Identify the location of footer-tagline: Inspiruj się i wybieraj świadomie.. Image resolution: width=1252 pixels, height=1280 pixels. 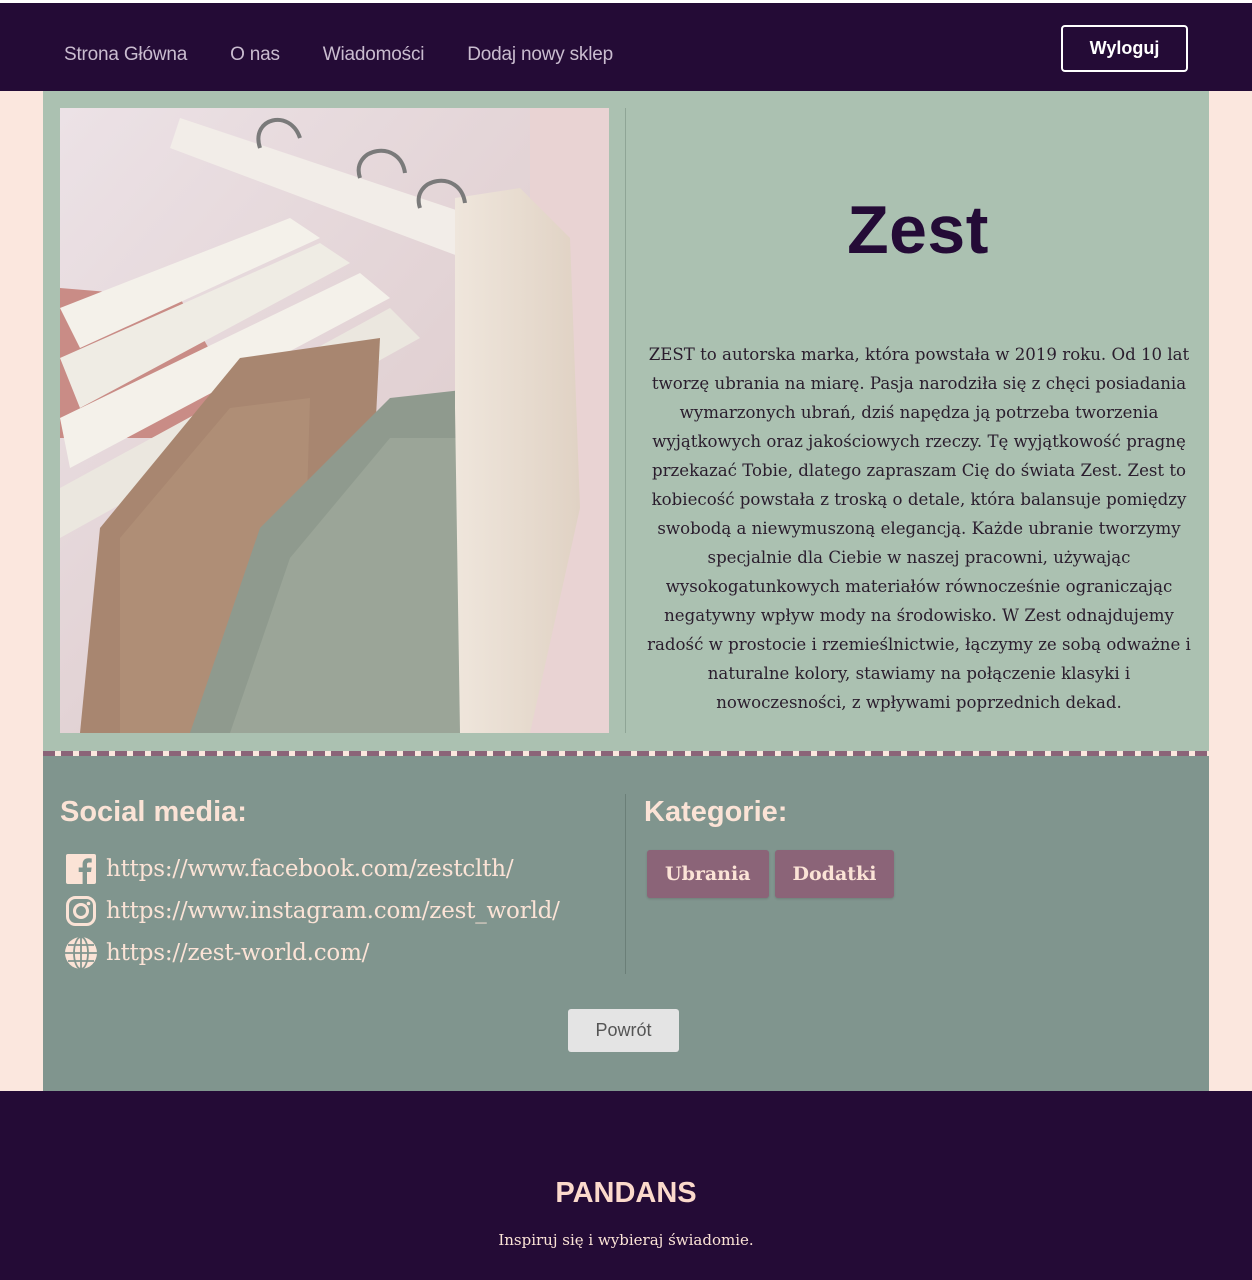
(626, 1240).